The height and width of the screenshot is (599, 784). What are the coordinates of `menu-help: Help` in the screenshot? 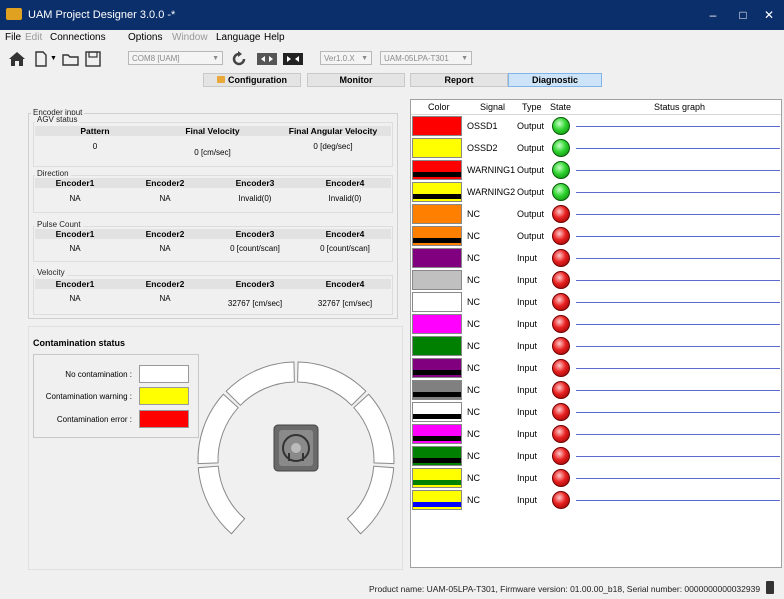 It's located at (274, 37).